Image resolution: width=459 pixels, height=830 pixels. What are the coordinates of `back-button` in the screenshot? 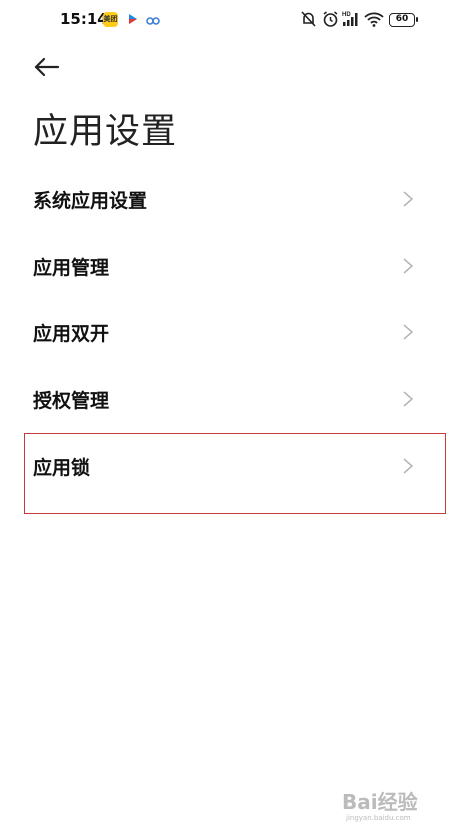 It's located at (48, 67).